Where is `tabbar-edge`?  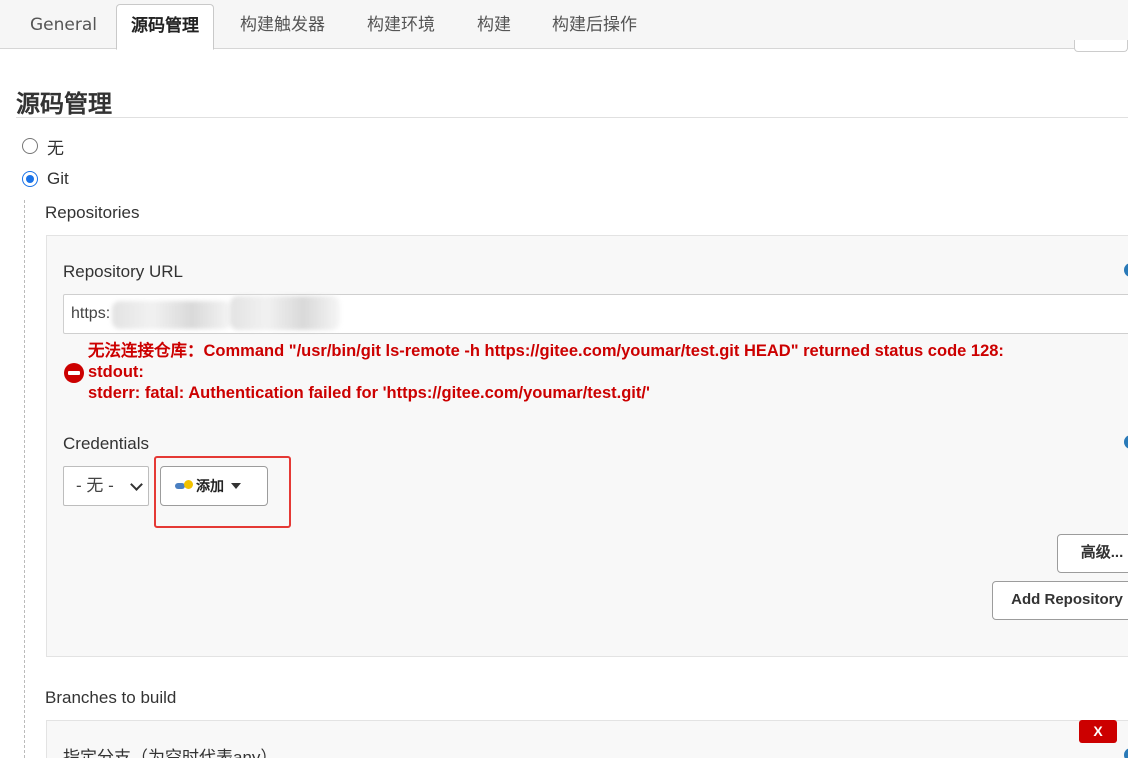
tabbar-edge is located at coordinates (1101, 46).